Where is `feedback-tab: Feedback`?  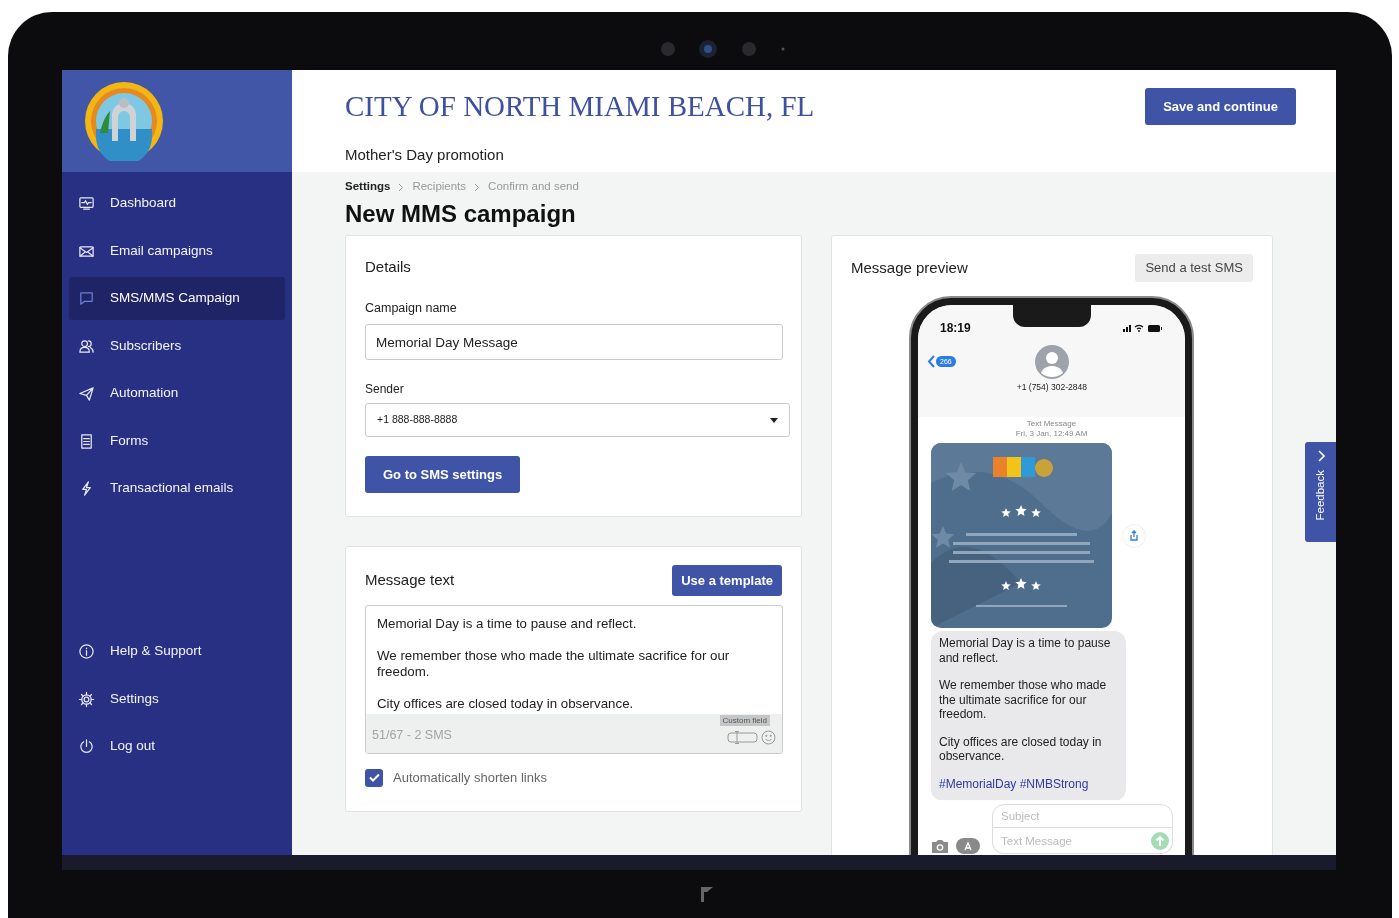
feedback-tab: Feedback is located at coordinates (1320, 492).